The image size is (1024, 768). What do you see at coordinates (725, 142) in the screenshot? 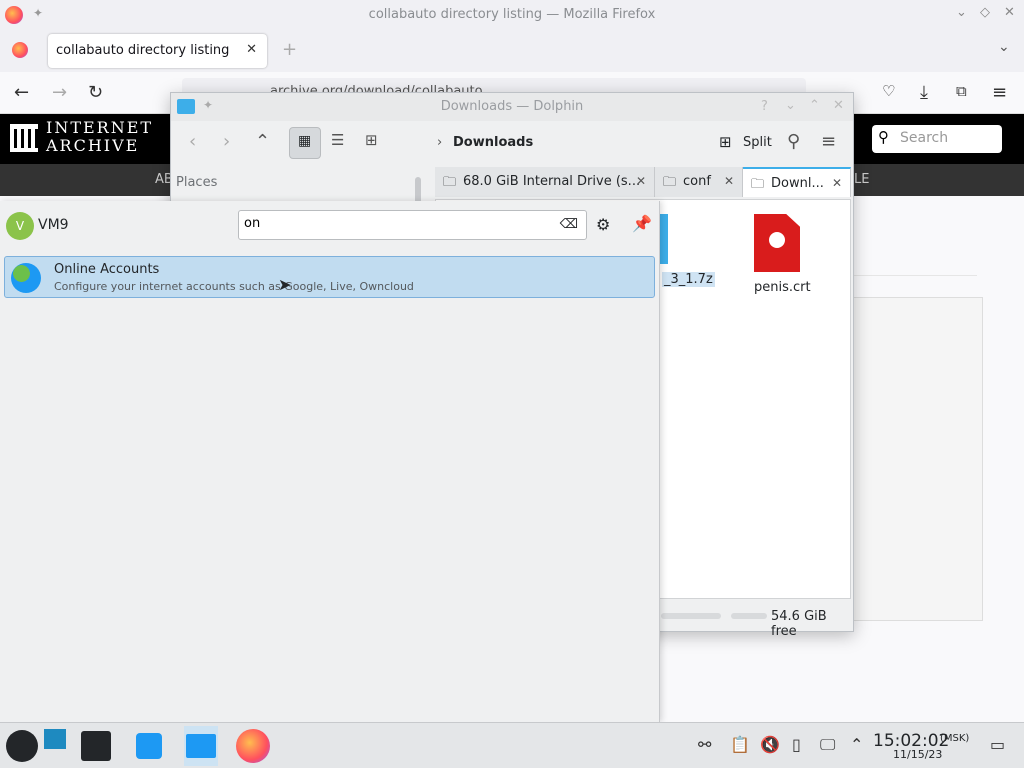
I see `split-icon: ⊞` at bounding box center [725, 142].